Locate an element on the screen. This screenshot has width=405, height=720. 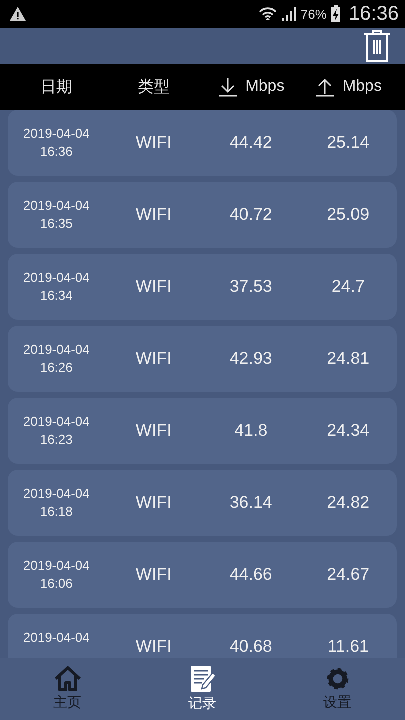
upload-speed: 24.67 is located at coordinates (348, 575).